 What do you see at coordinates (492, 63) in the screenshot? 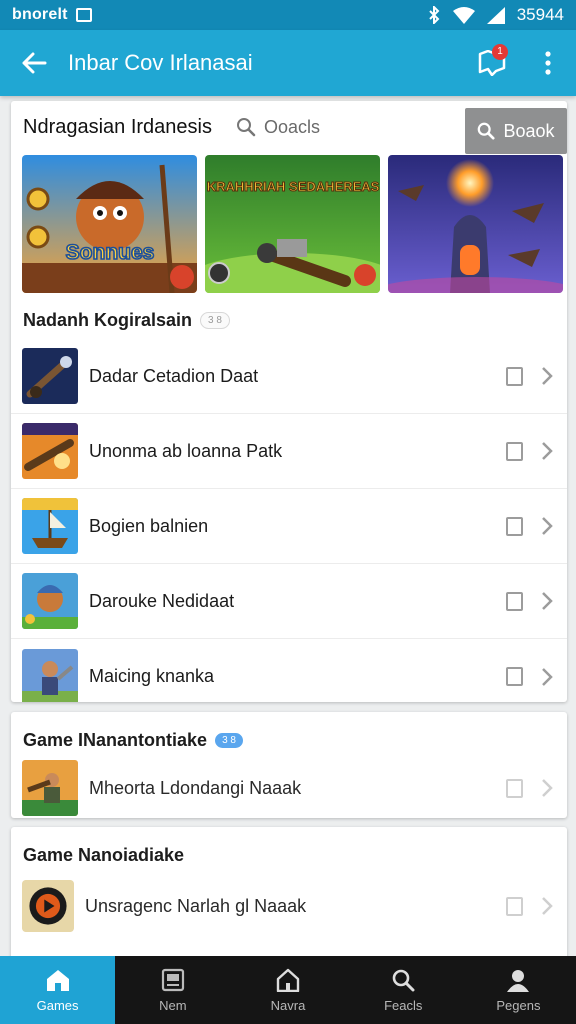
I see `notifications-button: 1` at bounding box center [492, 63].